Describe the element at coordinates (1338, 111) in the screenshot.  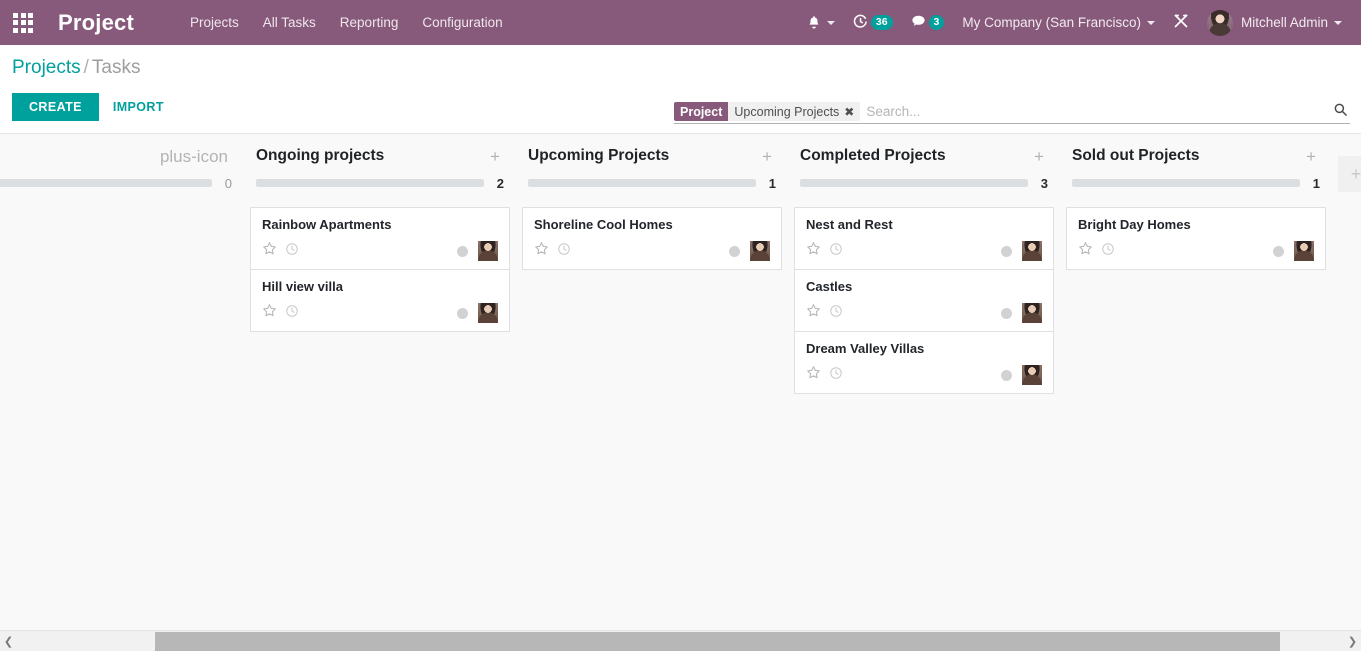
I see `search-icon` at that location.